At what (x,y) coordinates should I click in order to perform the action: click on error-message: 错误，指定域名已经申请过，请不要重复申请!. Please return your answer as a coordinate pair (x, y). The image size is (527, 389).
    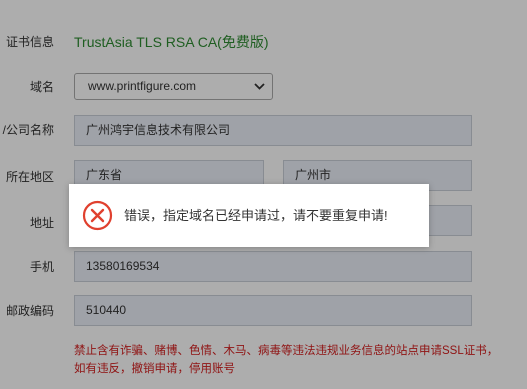
    Looking at the image, I should click on (256, 215).